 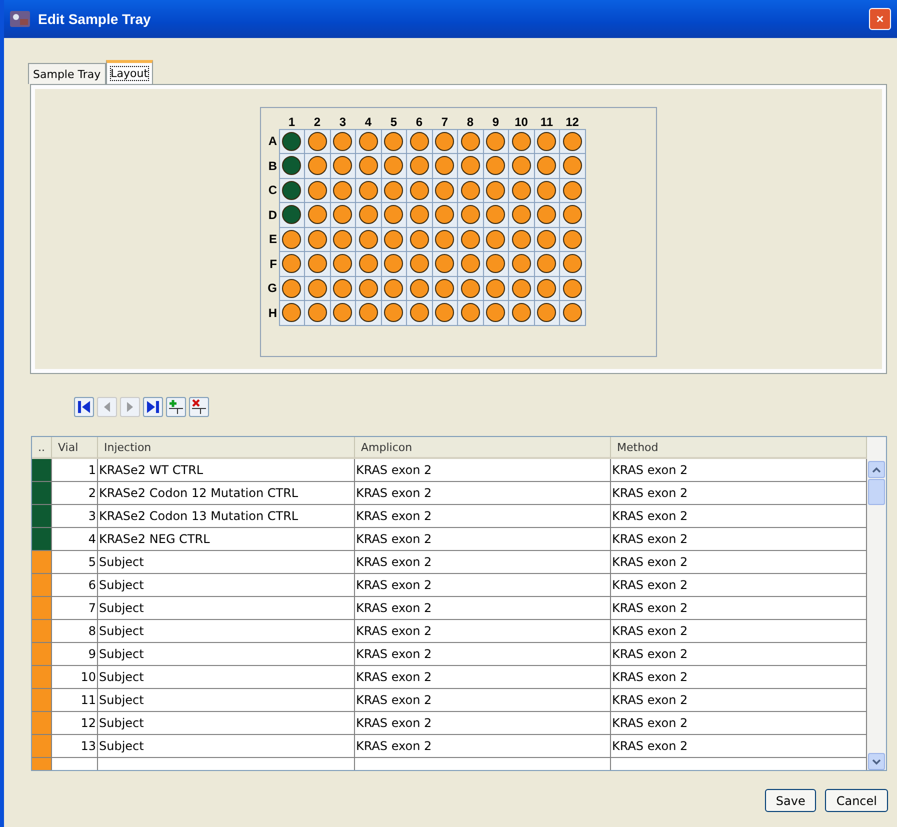 I want to click on column-header: .., so click(x=42, y=448).